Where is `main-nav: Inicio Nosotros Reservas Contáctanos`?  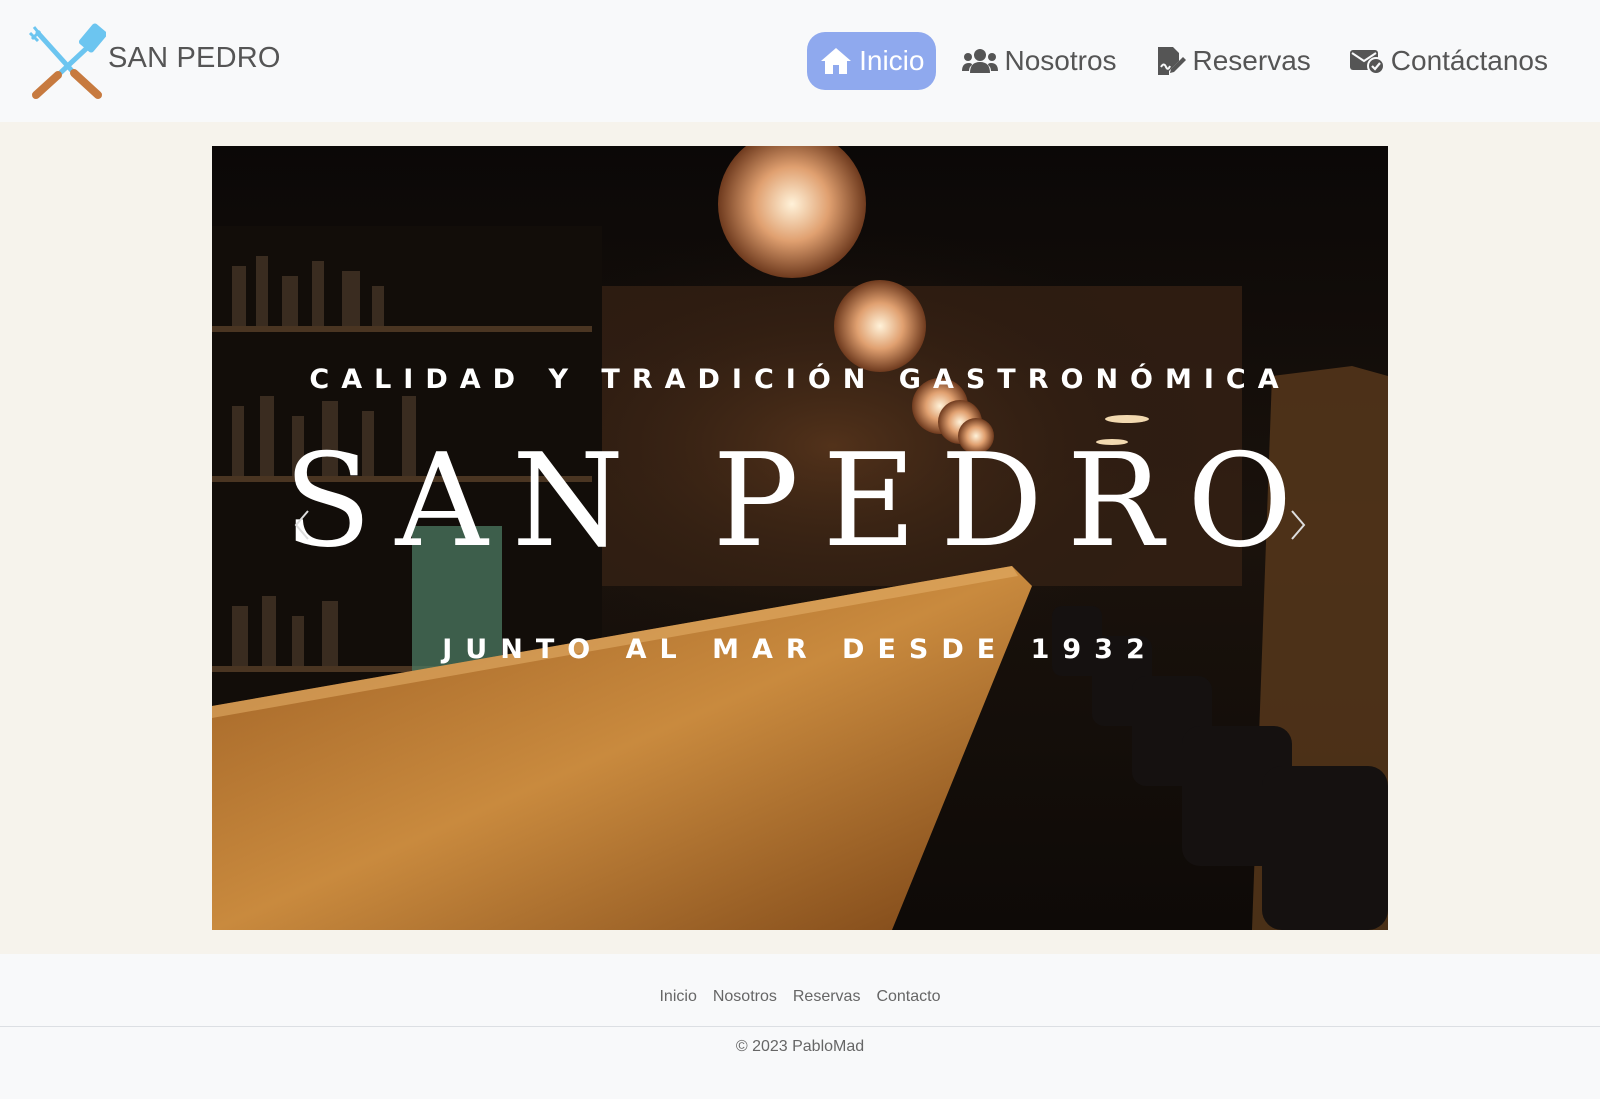 main-nav: Inicio Nosotros Reservas Contáctanos is located at coordinates (1183, 61).